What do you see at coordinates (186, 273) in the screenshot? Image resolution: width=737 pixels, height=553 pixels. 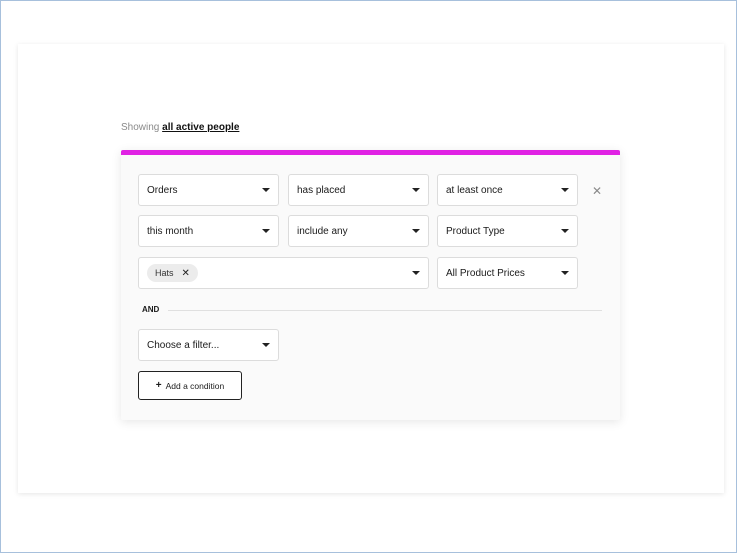 I see `chip-remove-icon: ✕` at bounding box center [186, 273].